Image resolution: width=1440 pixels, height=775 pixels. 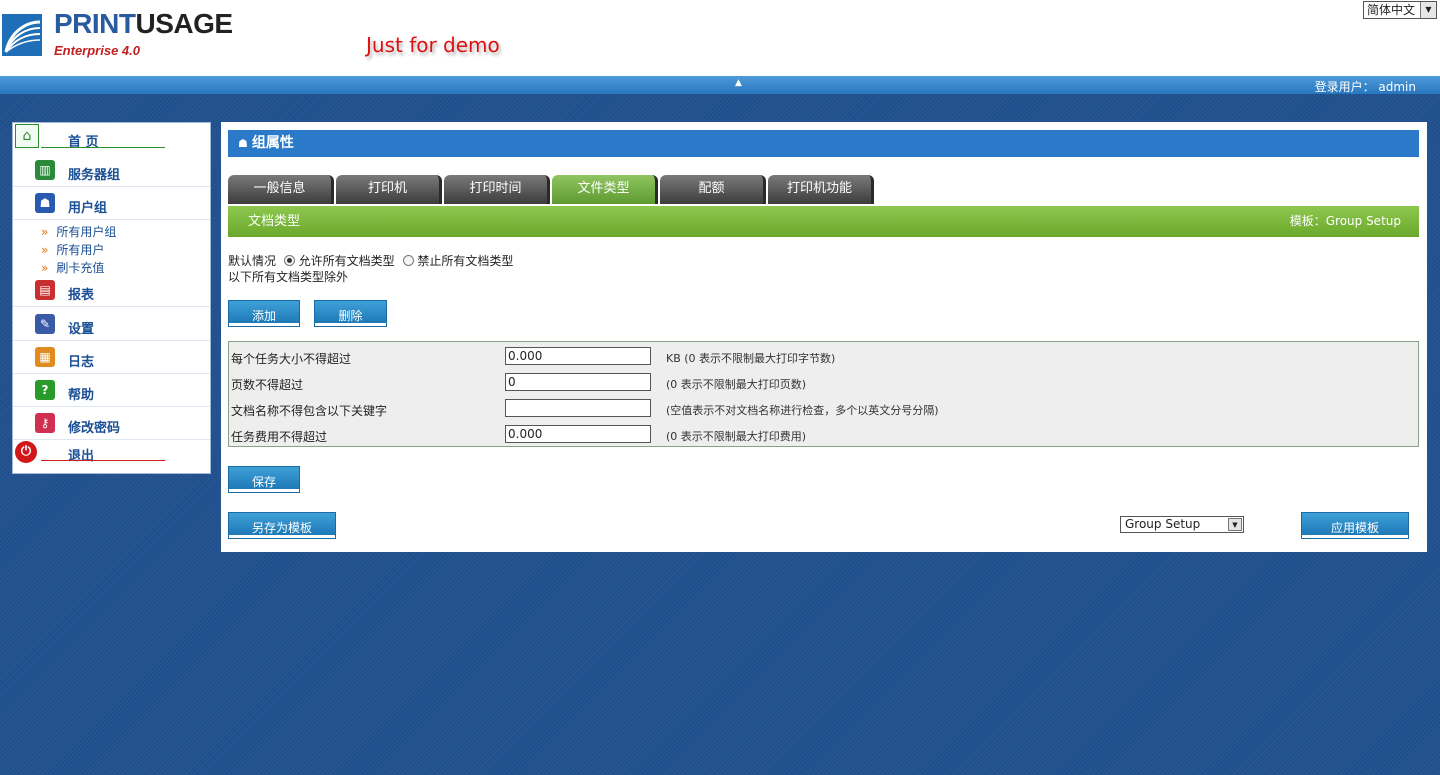 I want to click on group-tree-icon: ☗, so click(x=243, y=143).